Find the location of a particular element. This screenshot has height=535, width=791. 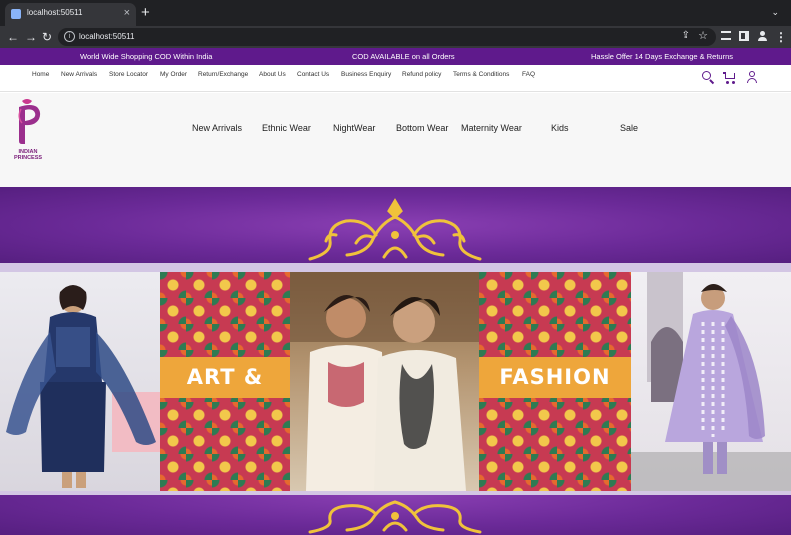

browser-tabstrip: localhost:50511 × + ⌄ is located at coordinates (395, 13).